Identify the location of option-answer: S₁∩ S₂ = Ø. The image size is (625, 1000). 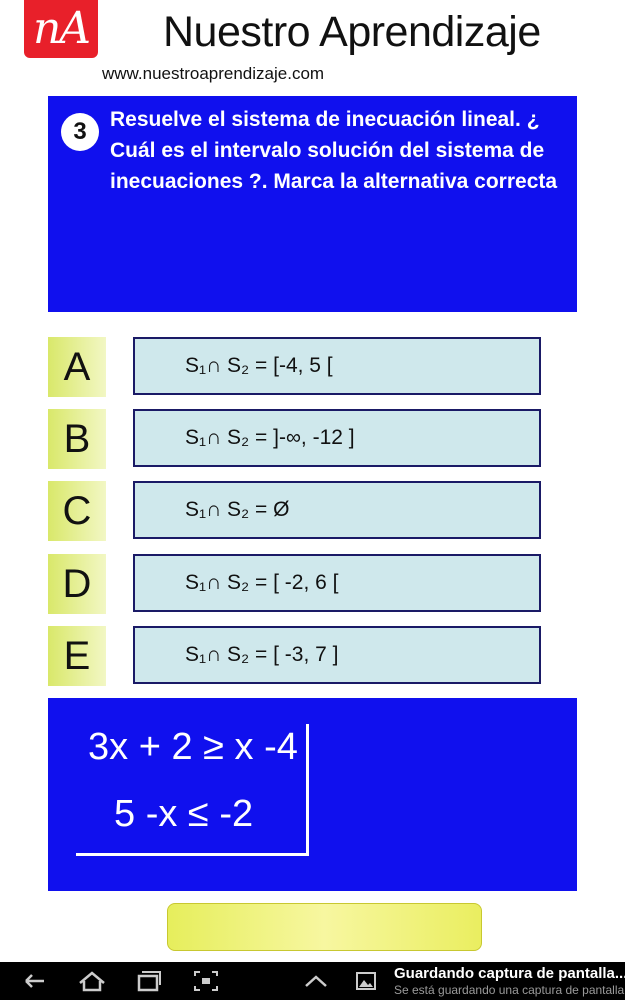
(337, 510).